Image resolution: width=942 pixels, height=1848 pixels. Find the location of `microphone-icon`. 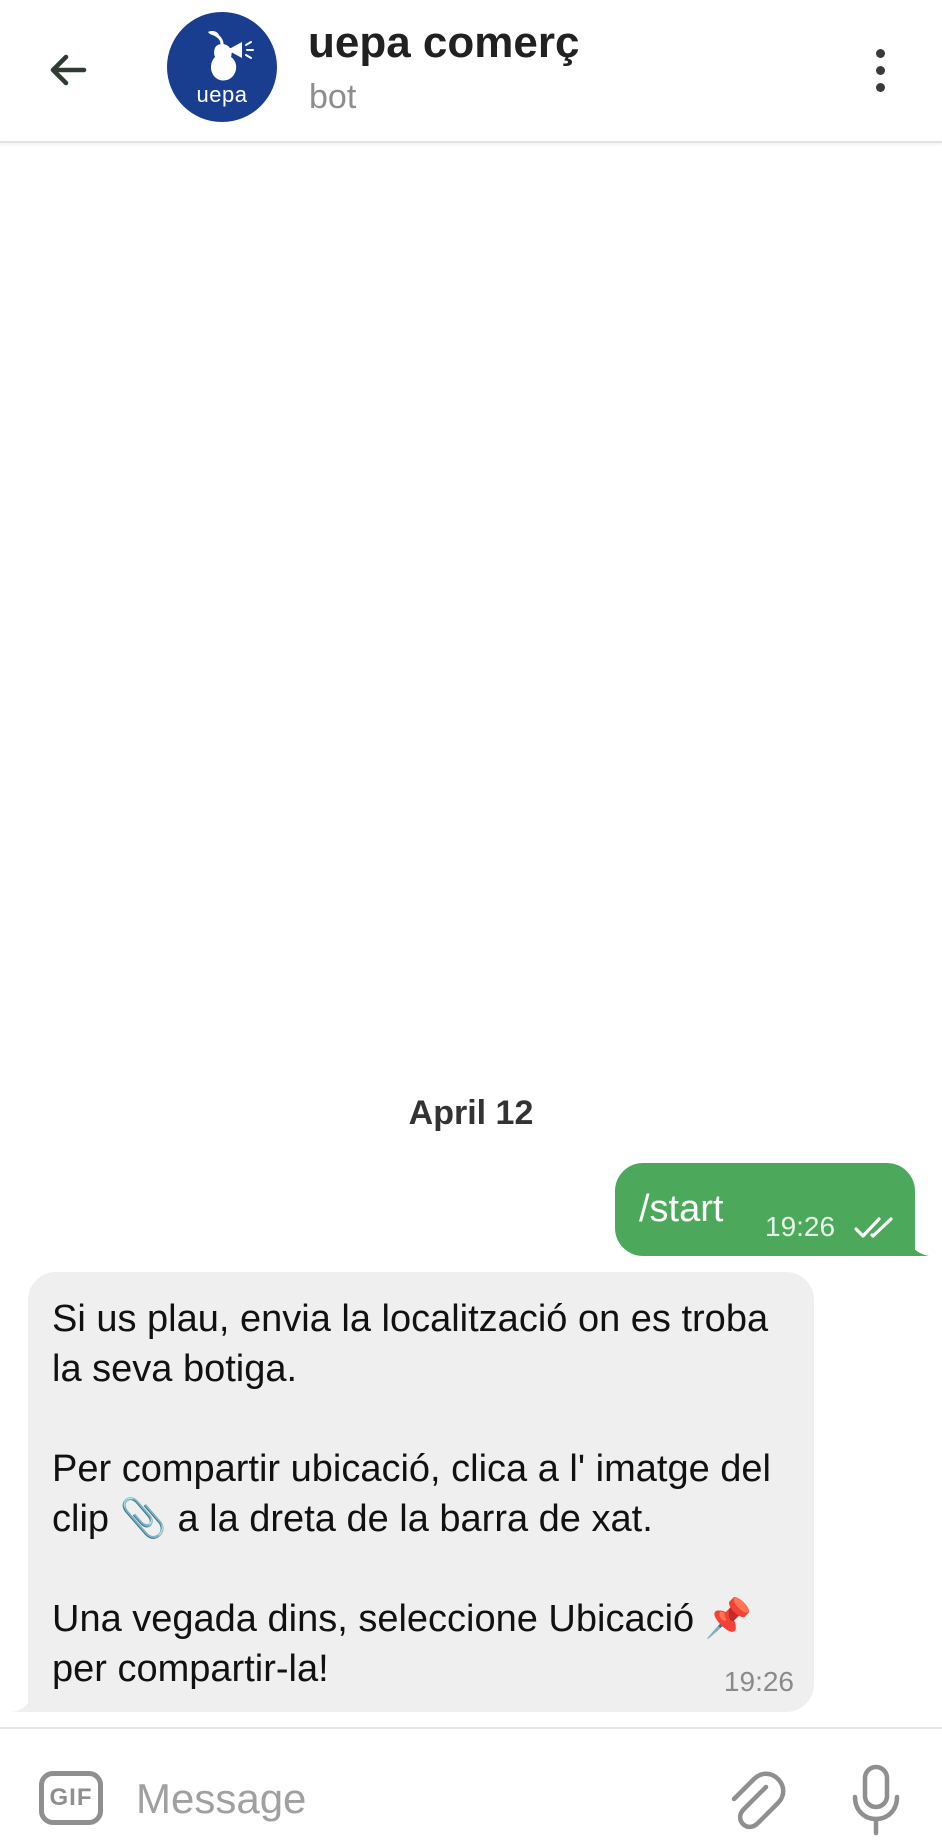

microphone-icon is located at coordinates (876, 1800).